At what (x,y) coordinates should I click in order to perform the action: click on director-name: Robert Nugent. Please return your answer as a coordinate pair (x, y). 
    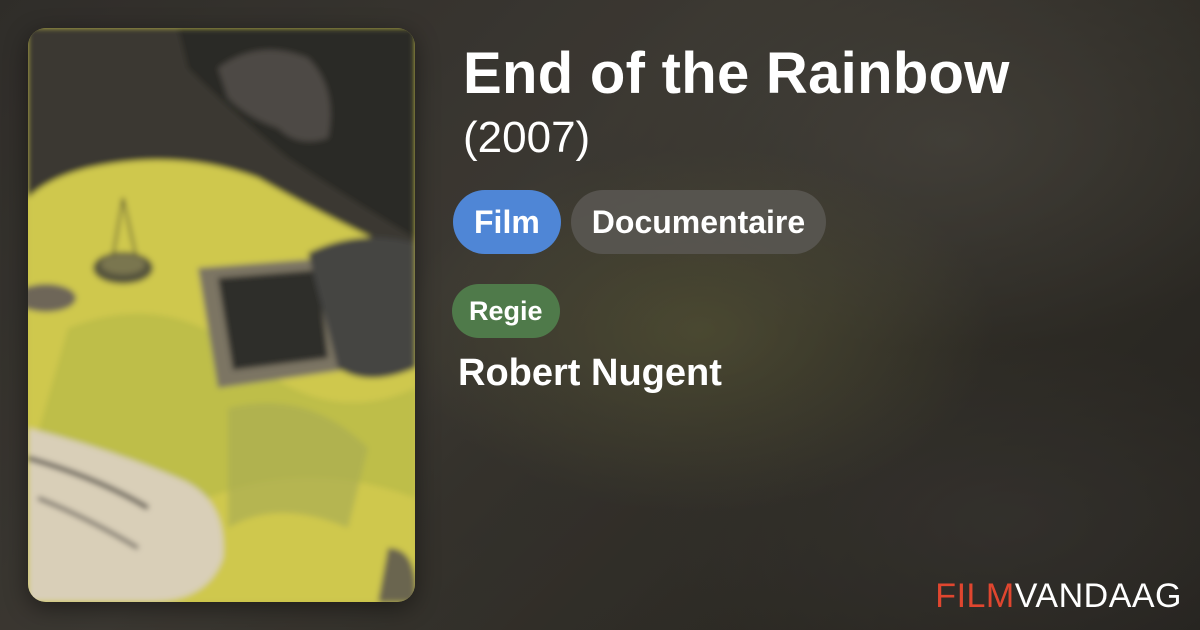
    Looking at the image, I should click on (590, 373).